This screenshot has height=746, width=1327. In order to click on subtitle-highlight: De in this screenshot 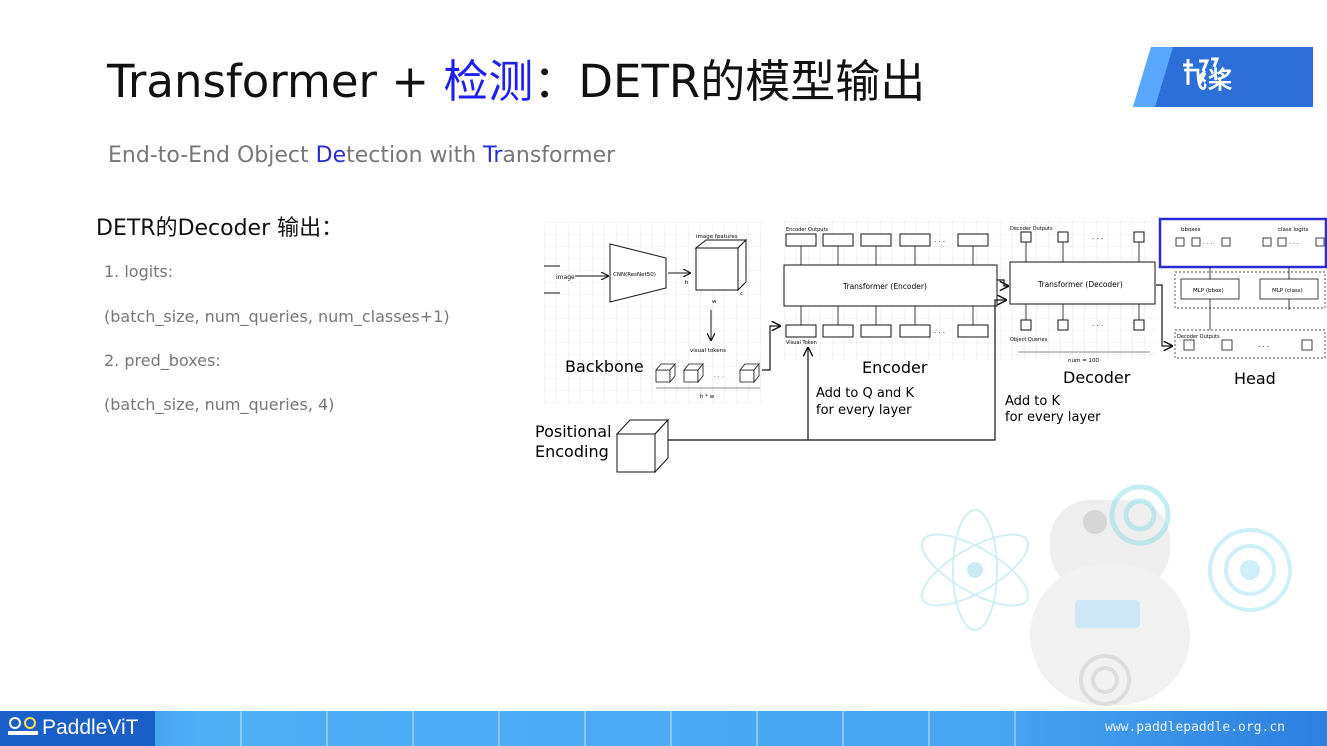, I will do `click(331, 155)`.